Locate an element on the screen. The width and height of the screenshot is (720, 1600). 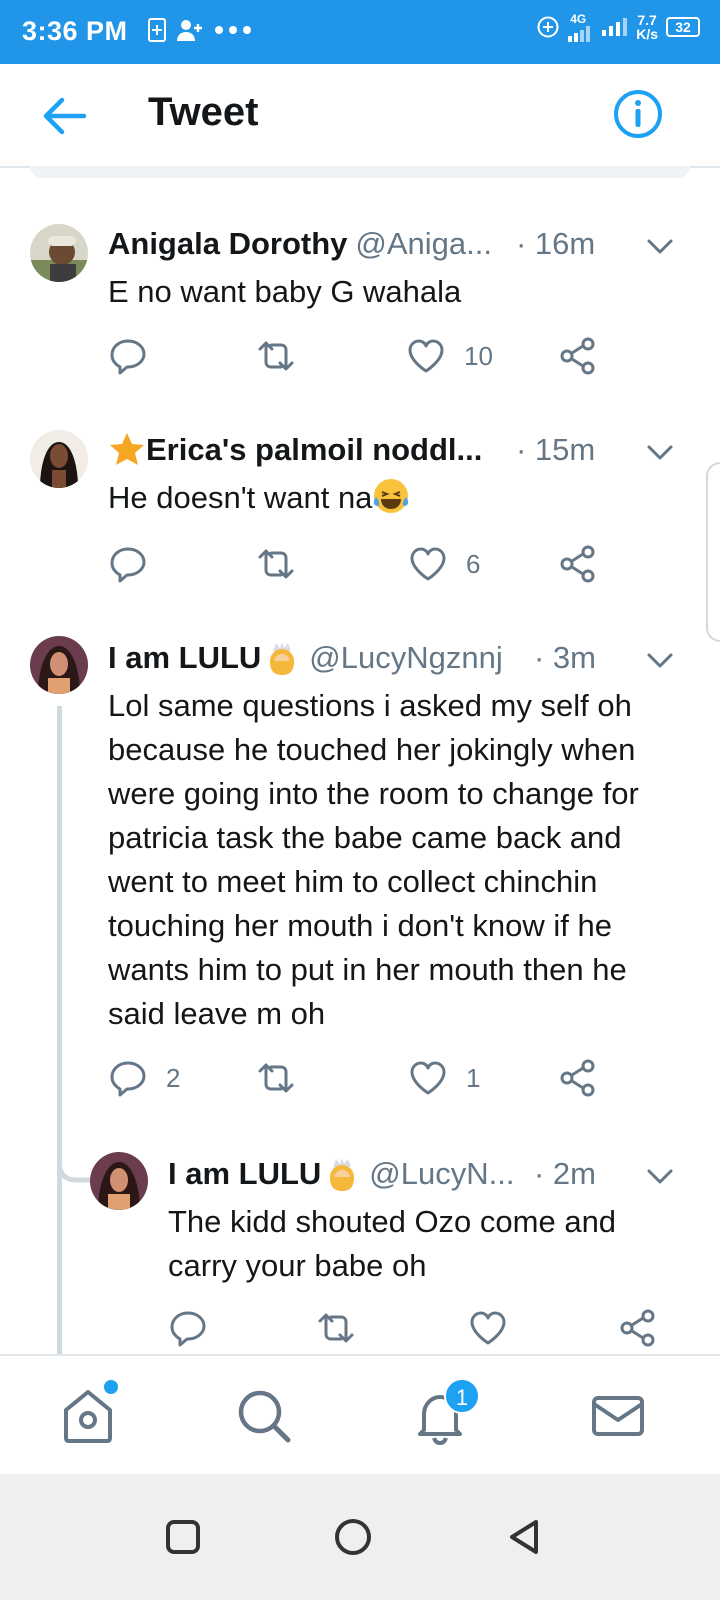
like-count: 10 is located at coordinates (478, 355).